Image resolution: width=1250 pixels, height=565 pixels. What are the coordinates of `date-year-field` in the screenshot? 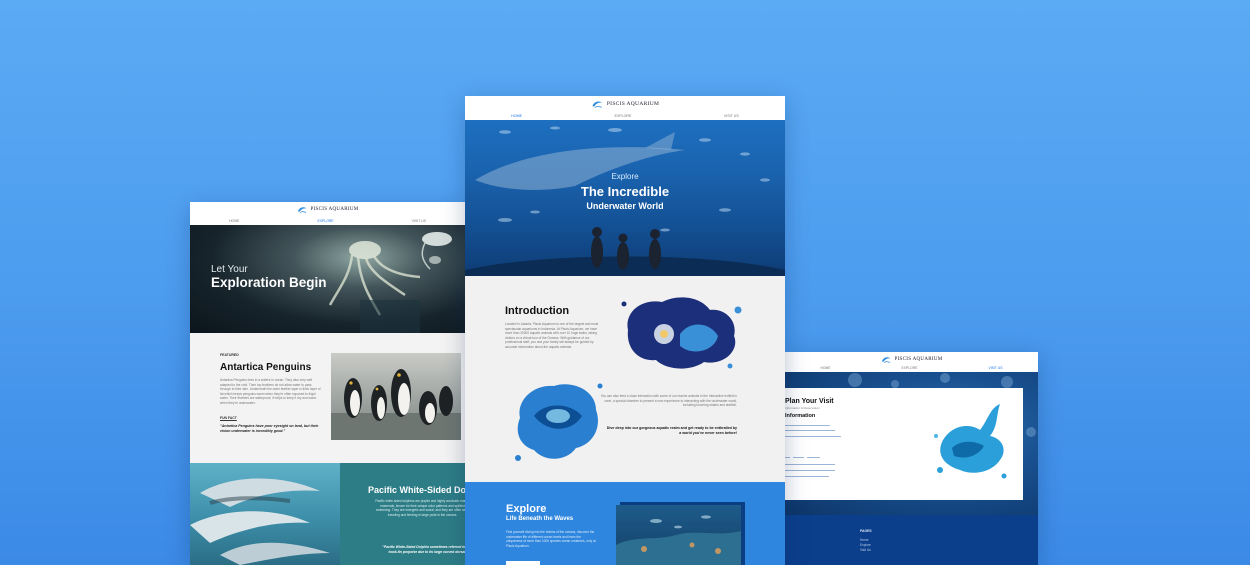 It's located at (813, 457).